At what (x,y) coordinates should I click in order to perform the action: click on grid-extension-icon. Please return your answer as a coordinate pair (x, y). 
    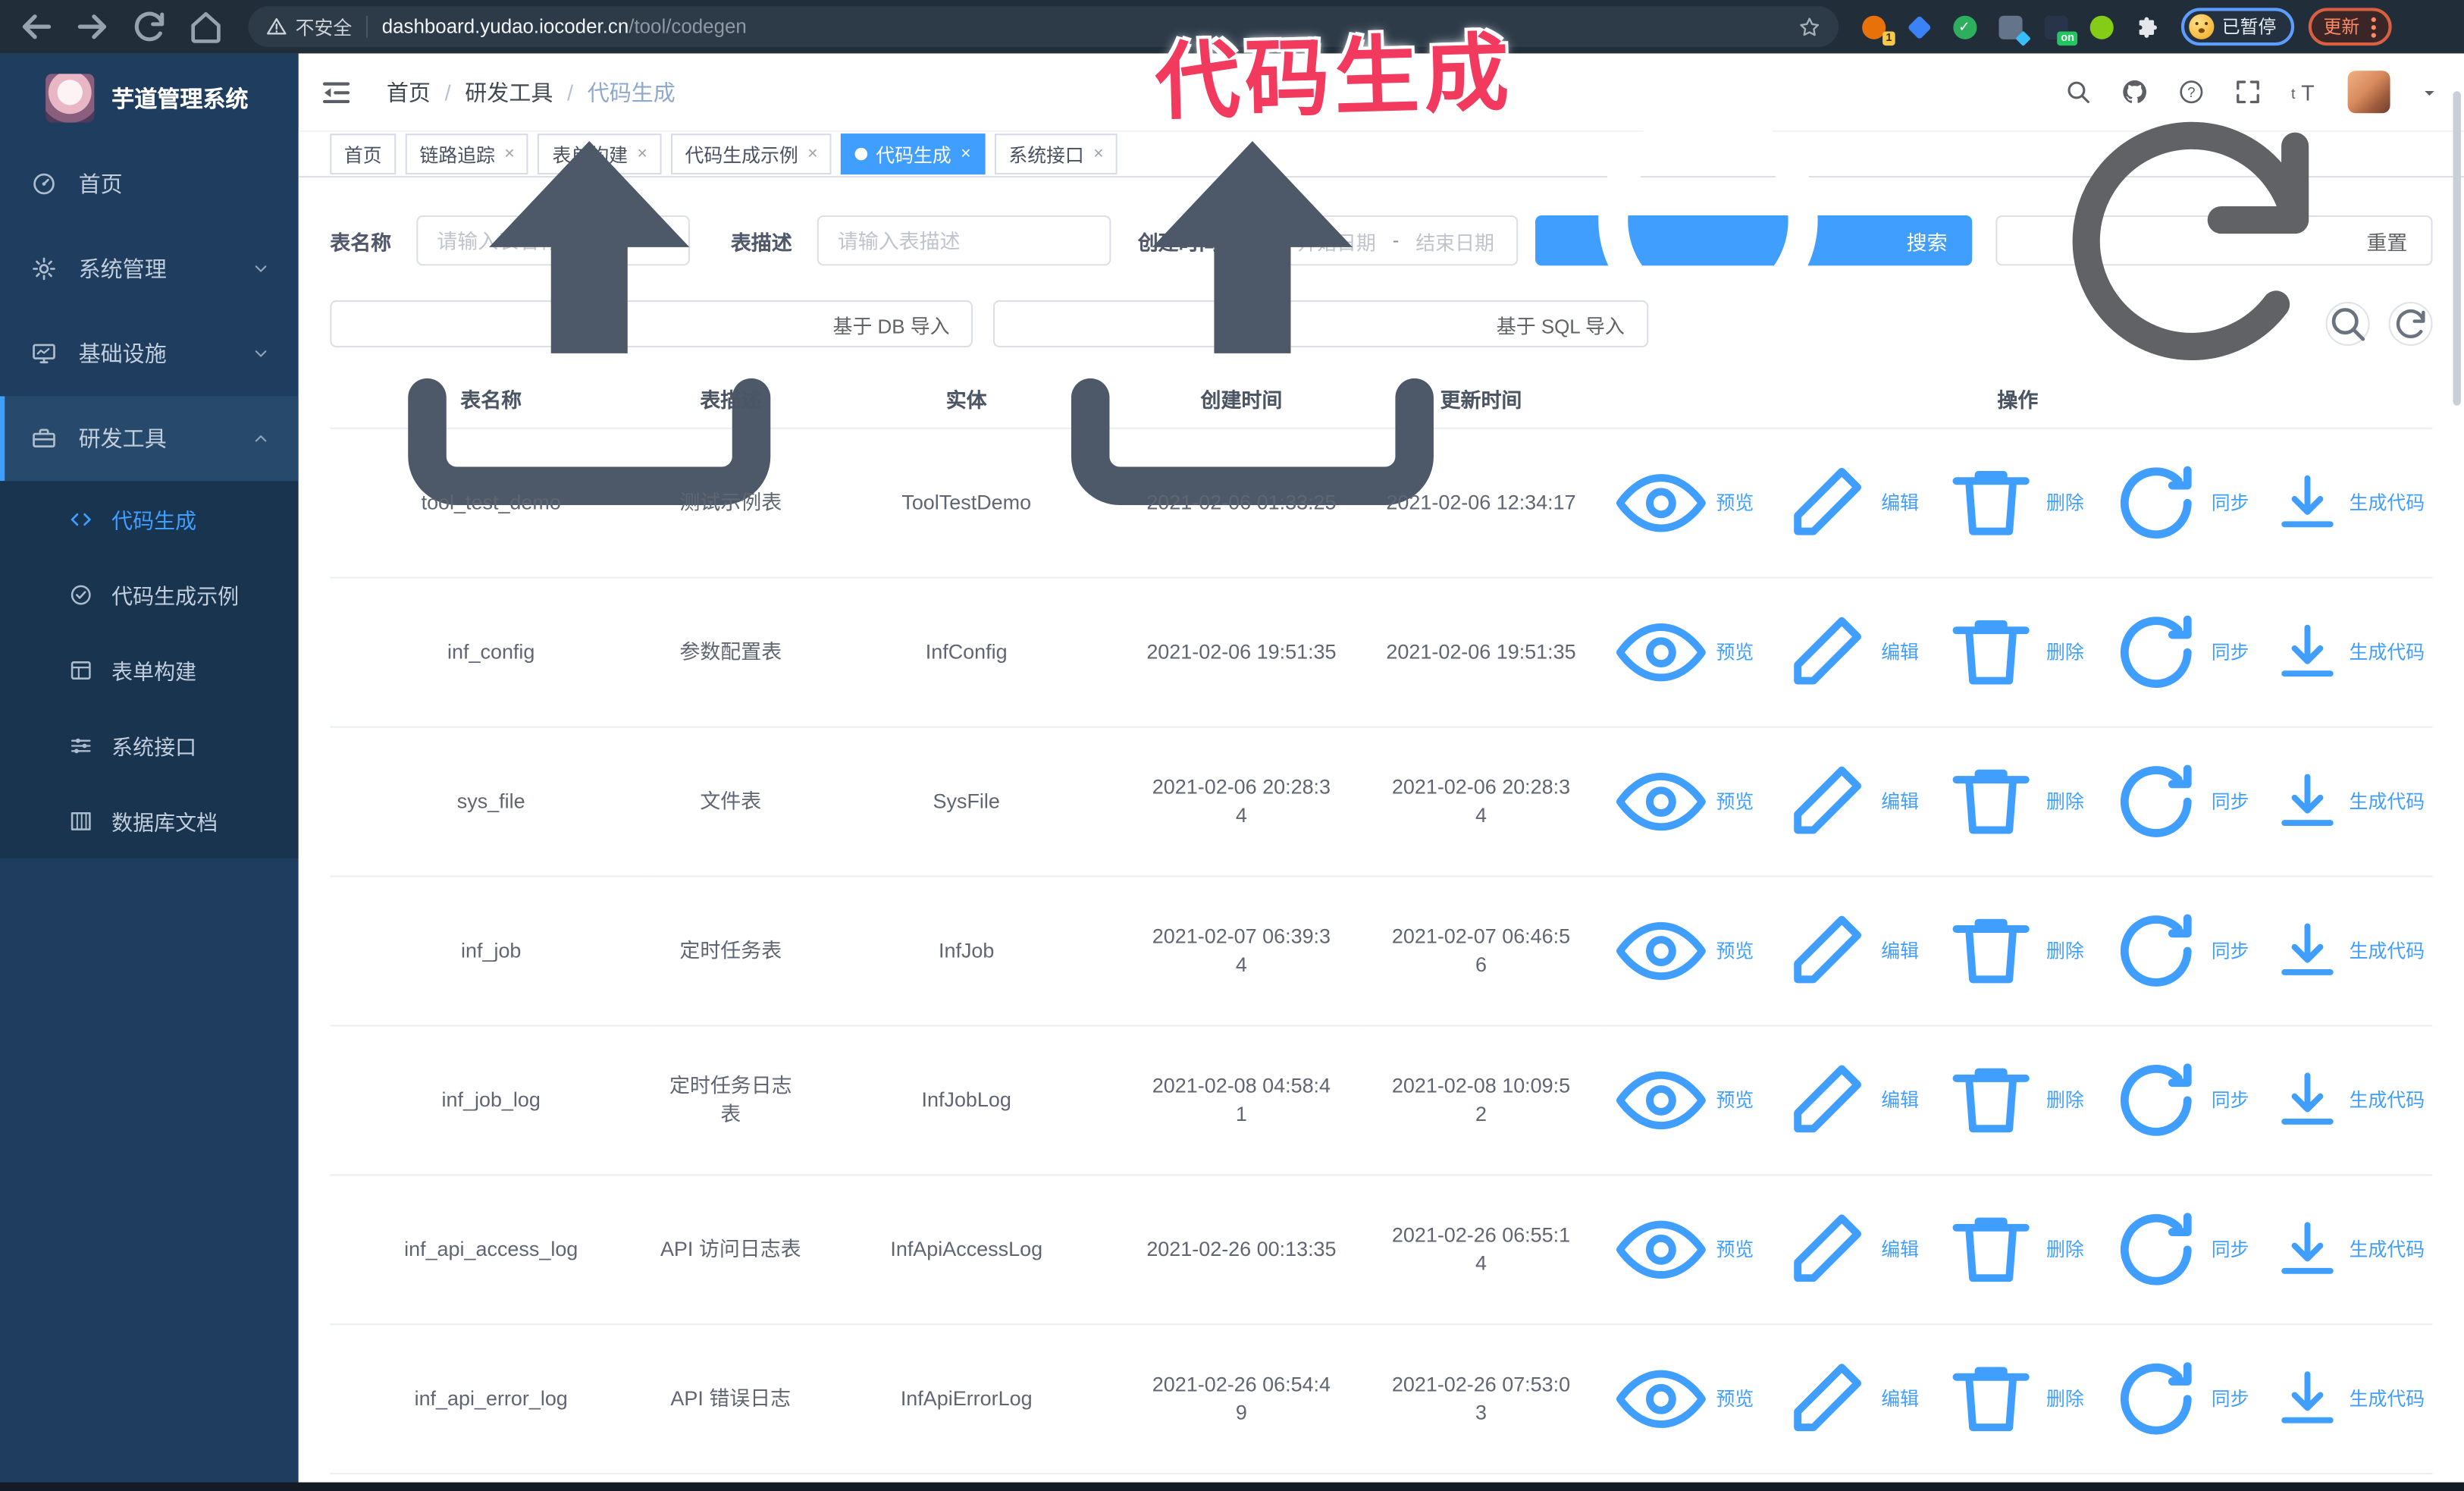
    Looking at the image, I should click on (2013, 29).